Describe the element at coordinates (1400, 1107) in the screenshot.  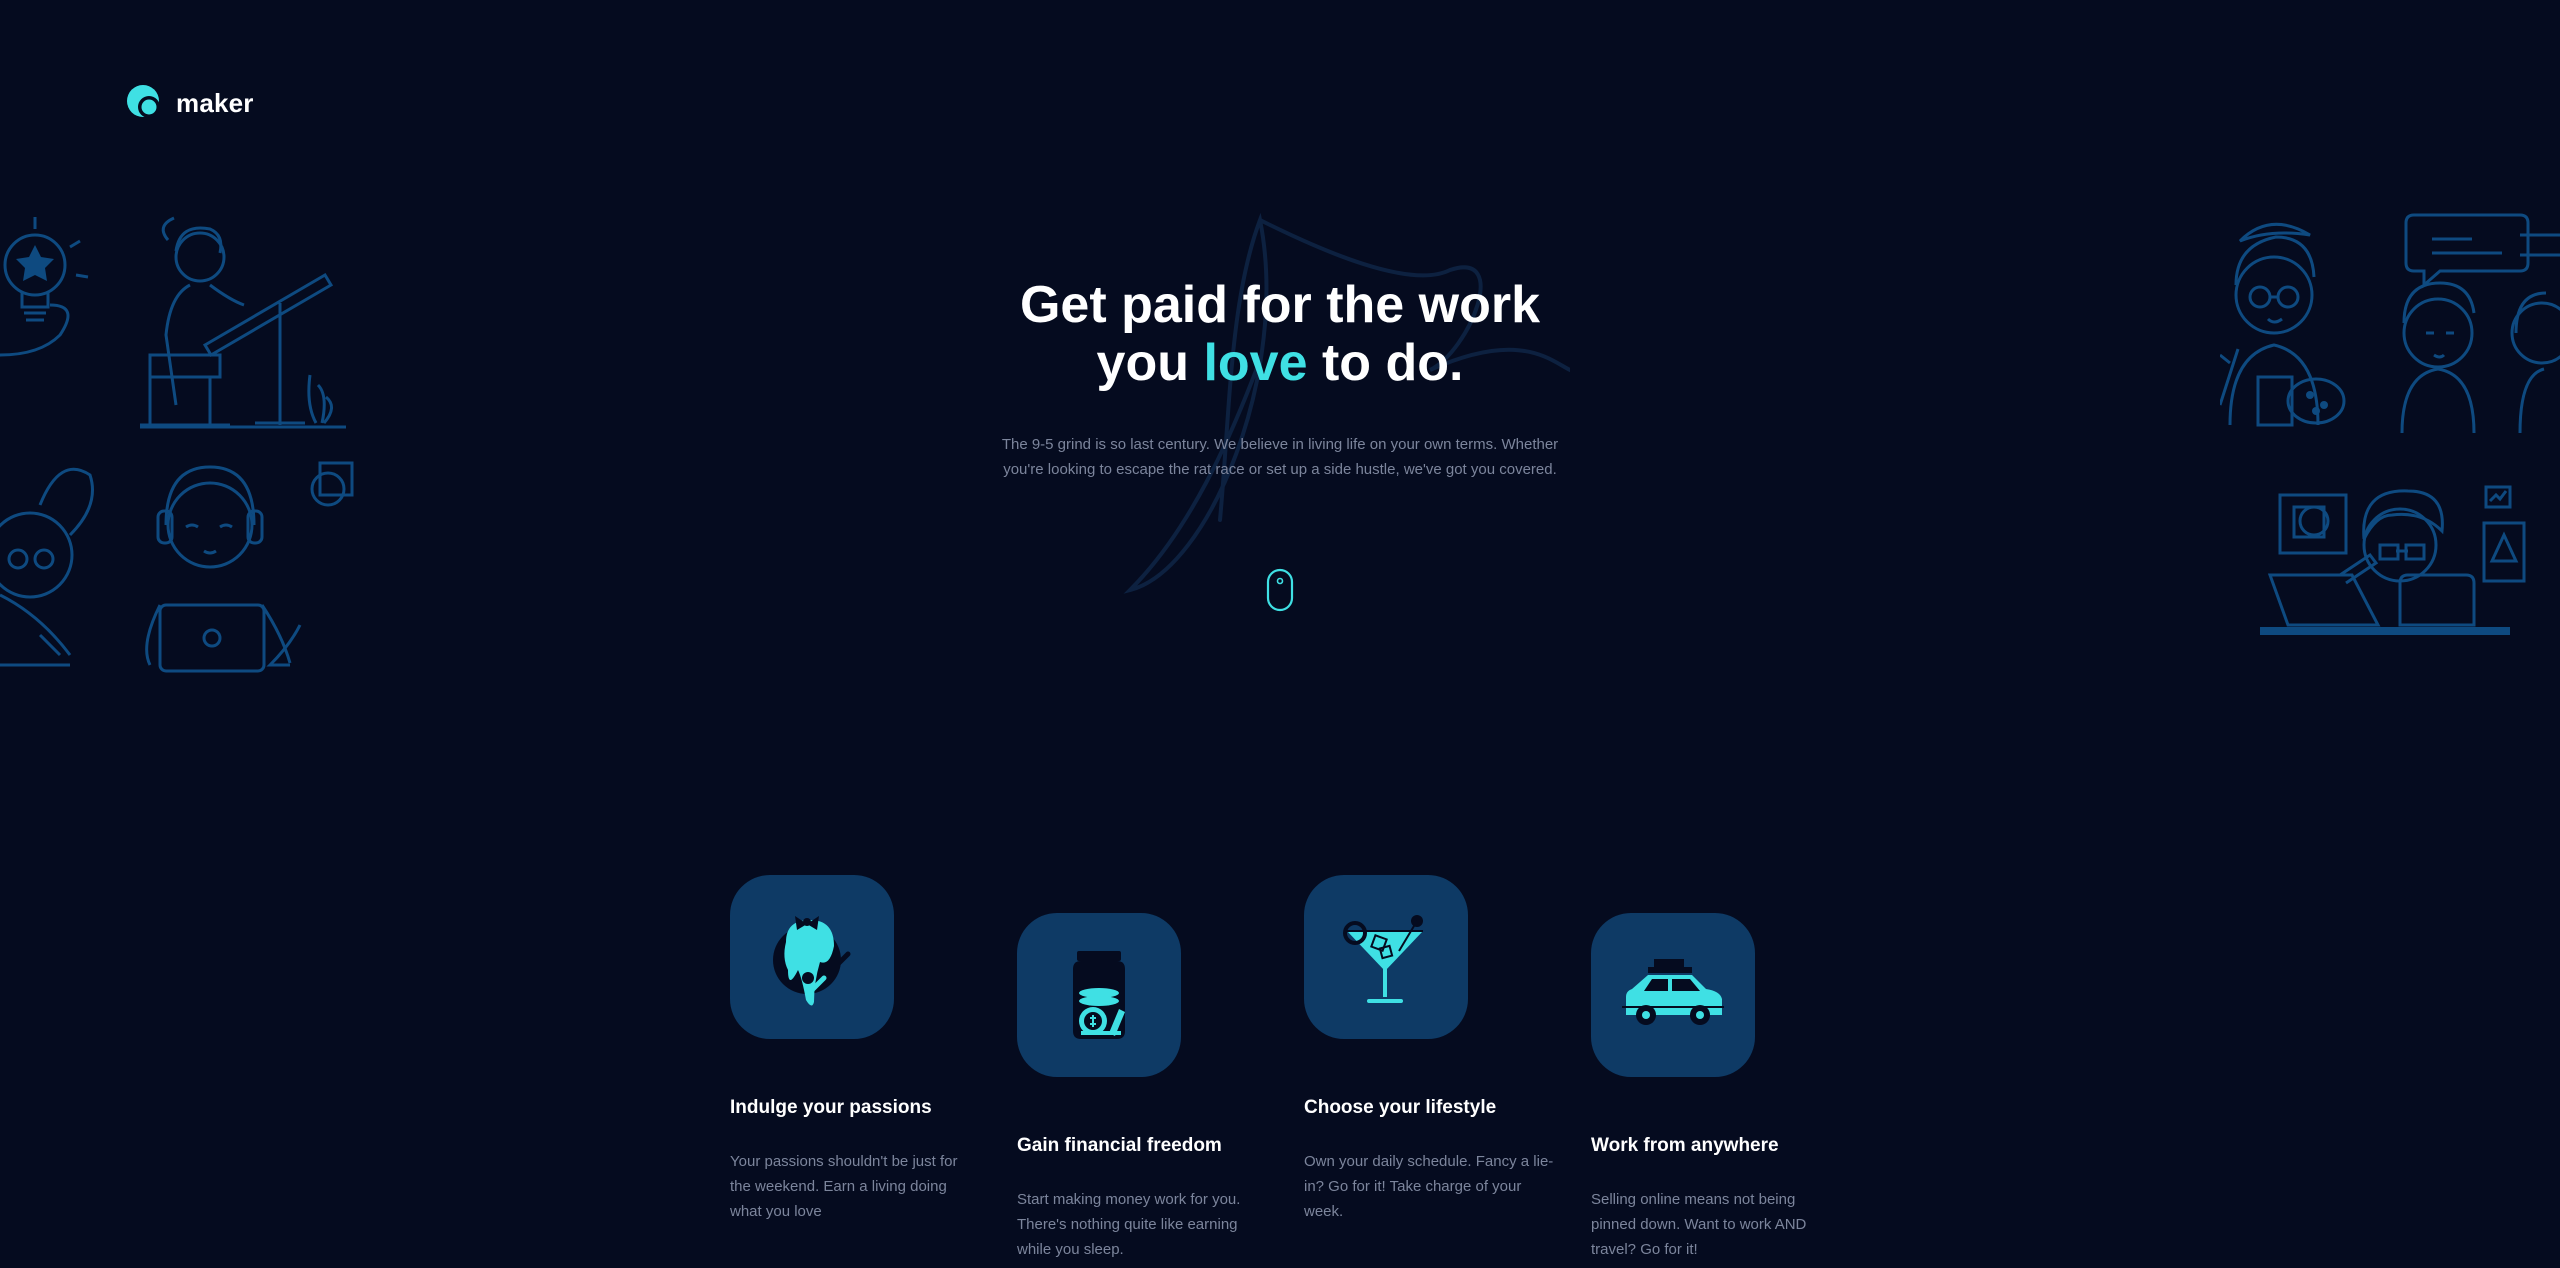
I see `feature-title: Choose your lifestyle` at that location.